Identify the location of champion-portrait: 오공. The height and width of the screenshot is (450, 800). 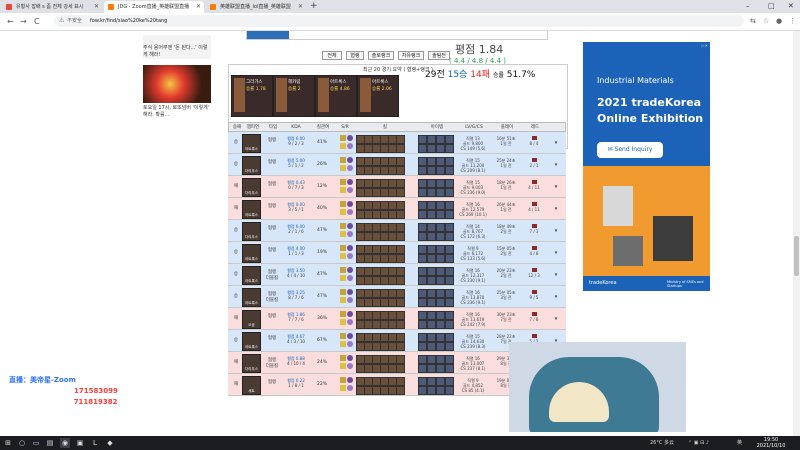
(251, 319).